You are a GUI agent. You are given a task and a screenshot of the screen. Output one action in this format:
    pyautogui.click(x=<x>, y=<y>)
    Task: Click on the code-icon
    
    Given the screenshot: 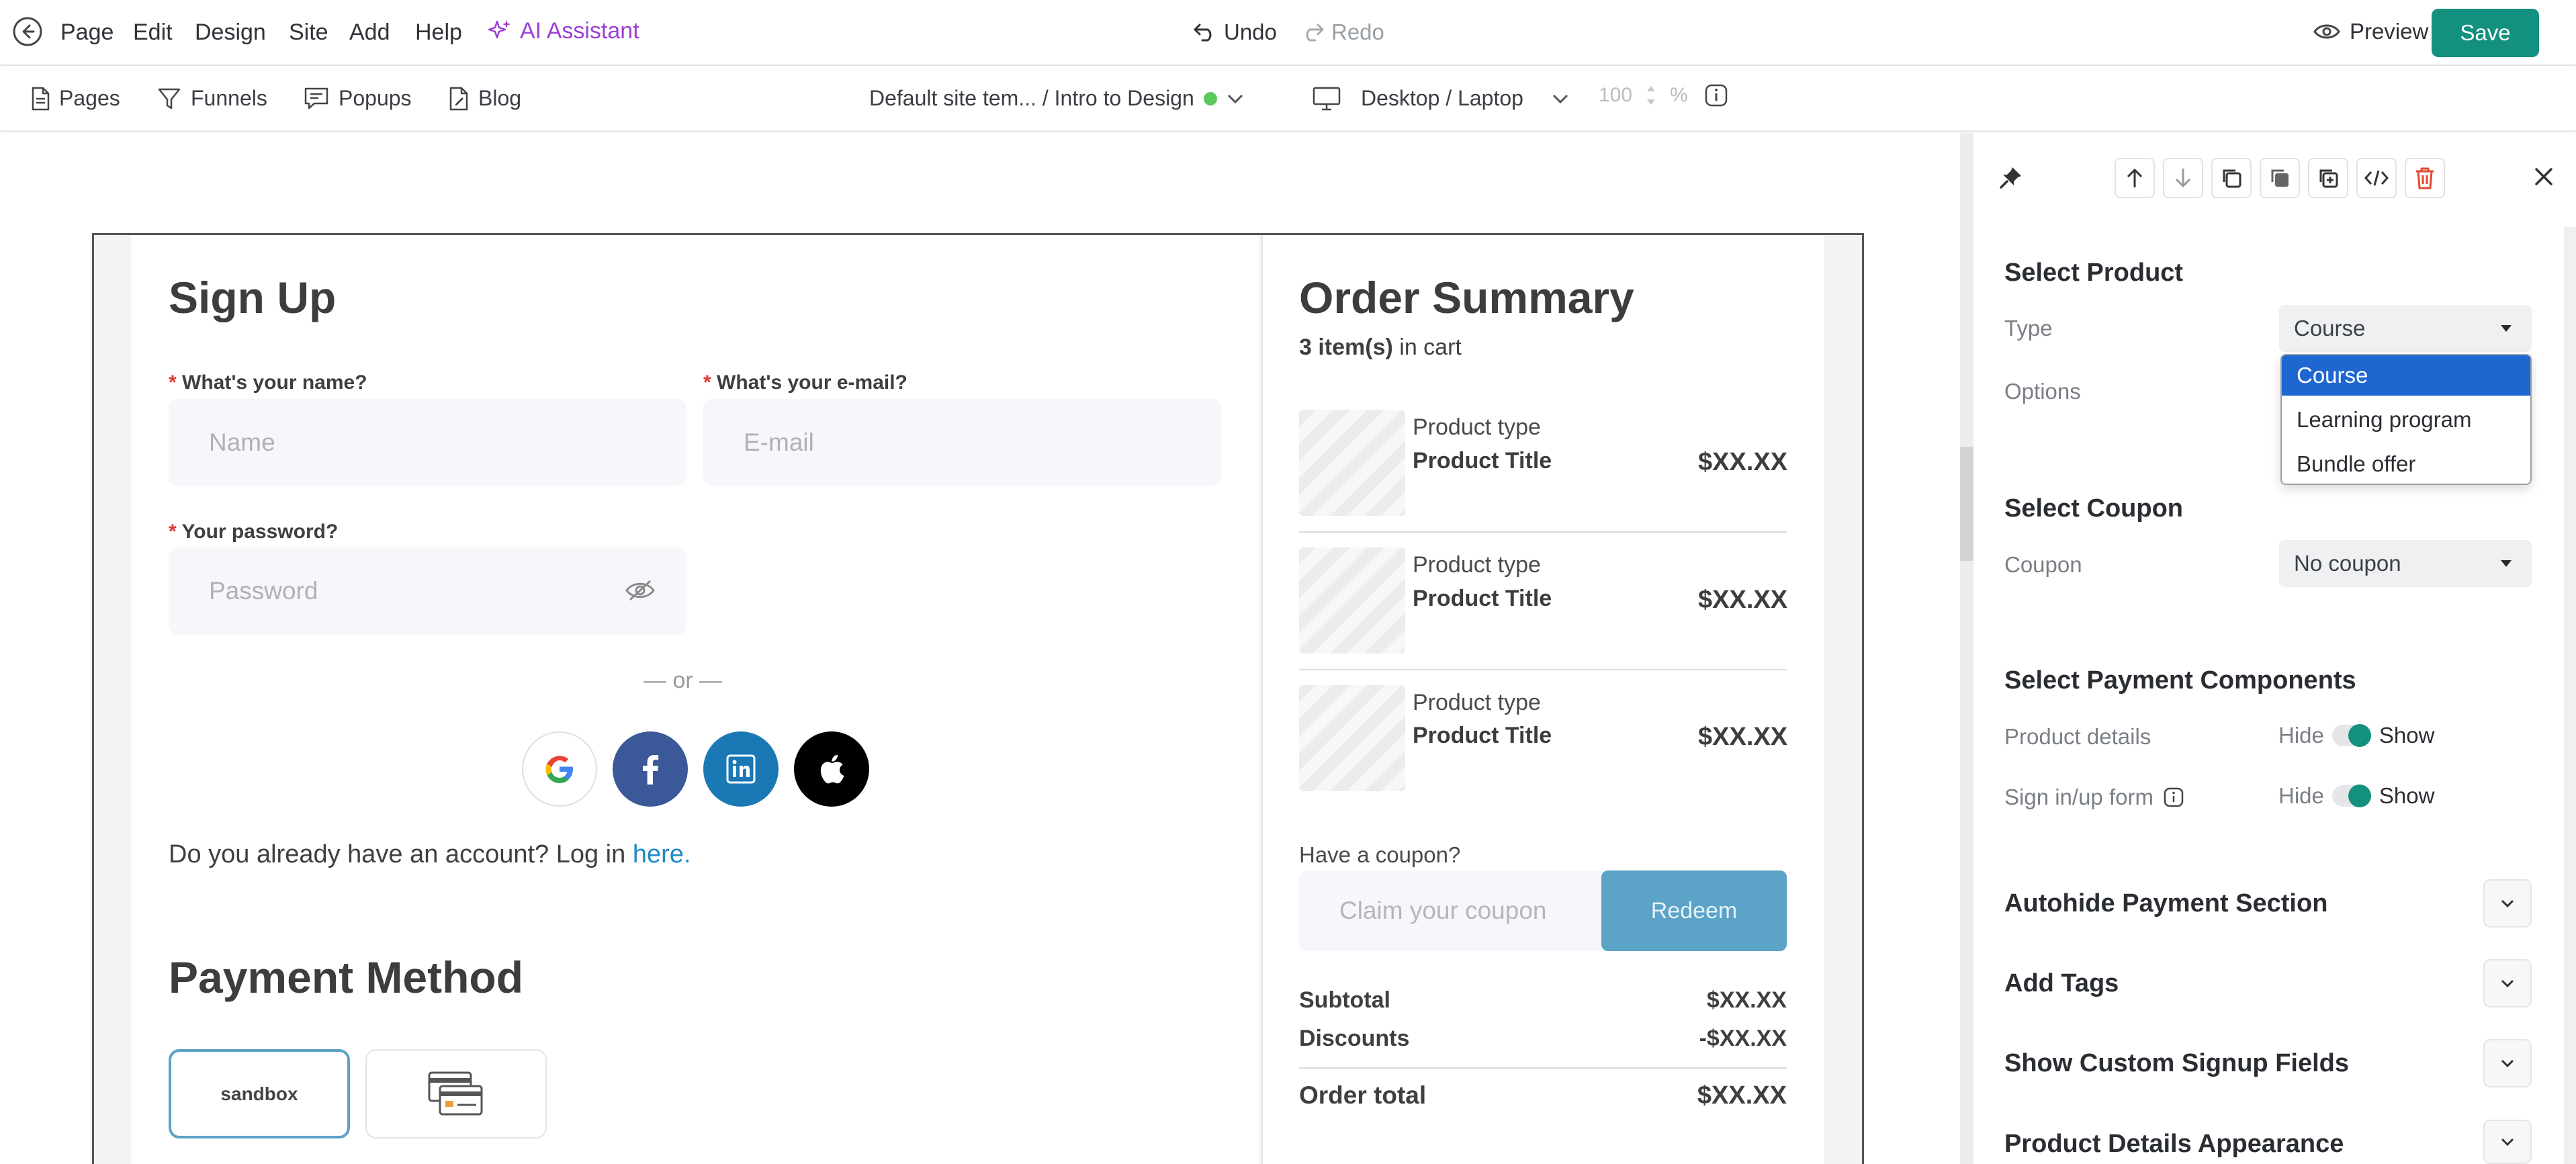 What is the action you would take?
    pyautogui.click(x=2376, y=178)
    